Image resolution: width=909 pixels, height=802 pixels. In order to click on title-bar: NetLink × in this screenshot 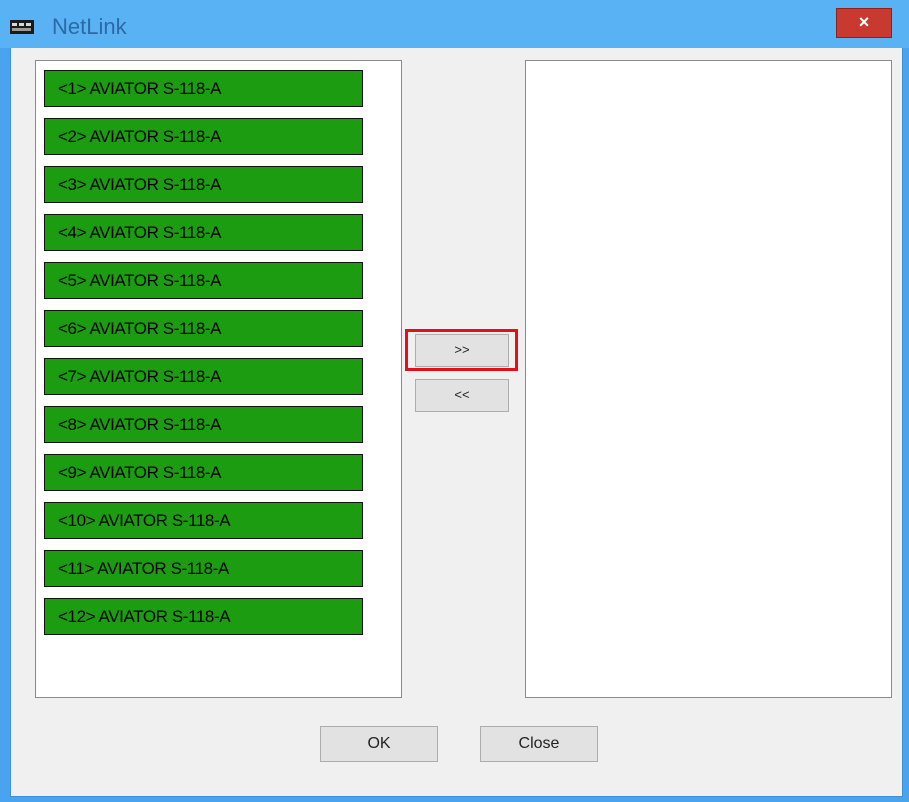, I will do `click(454, 24)`.